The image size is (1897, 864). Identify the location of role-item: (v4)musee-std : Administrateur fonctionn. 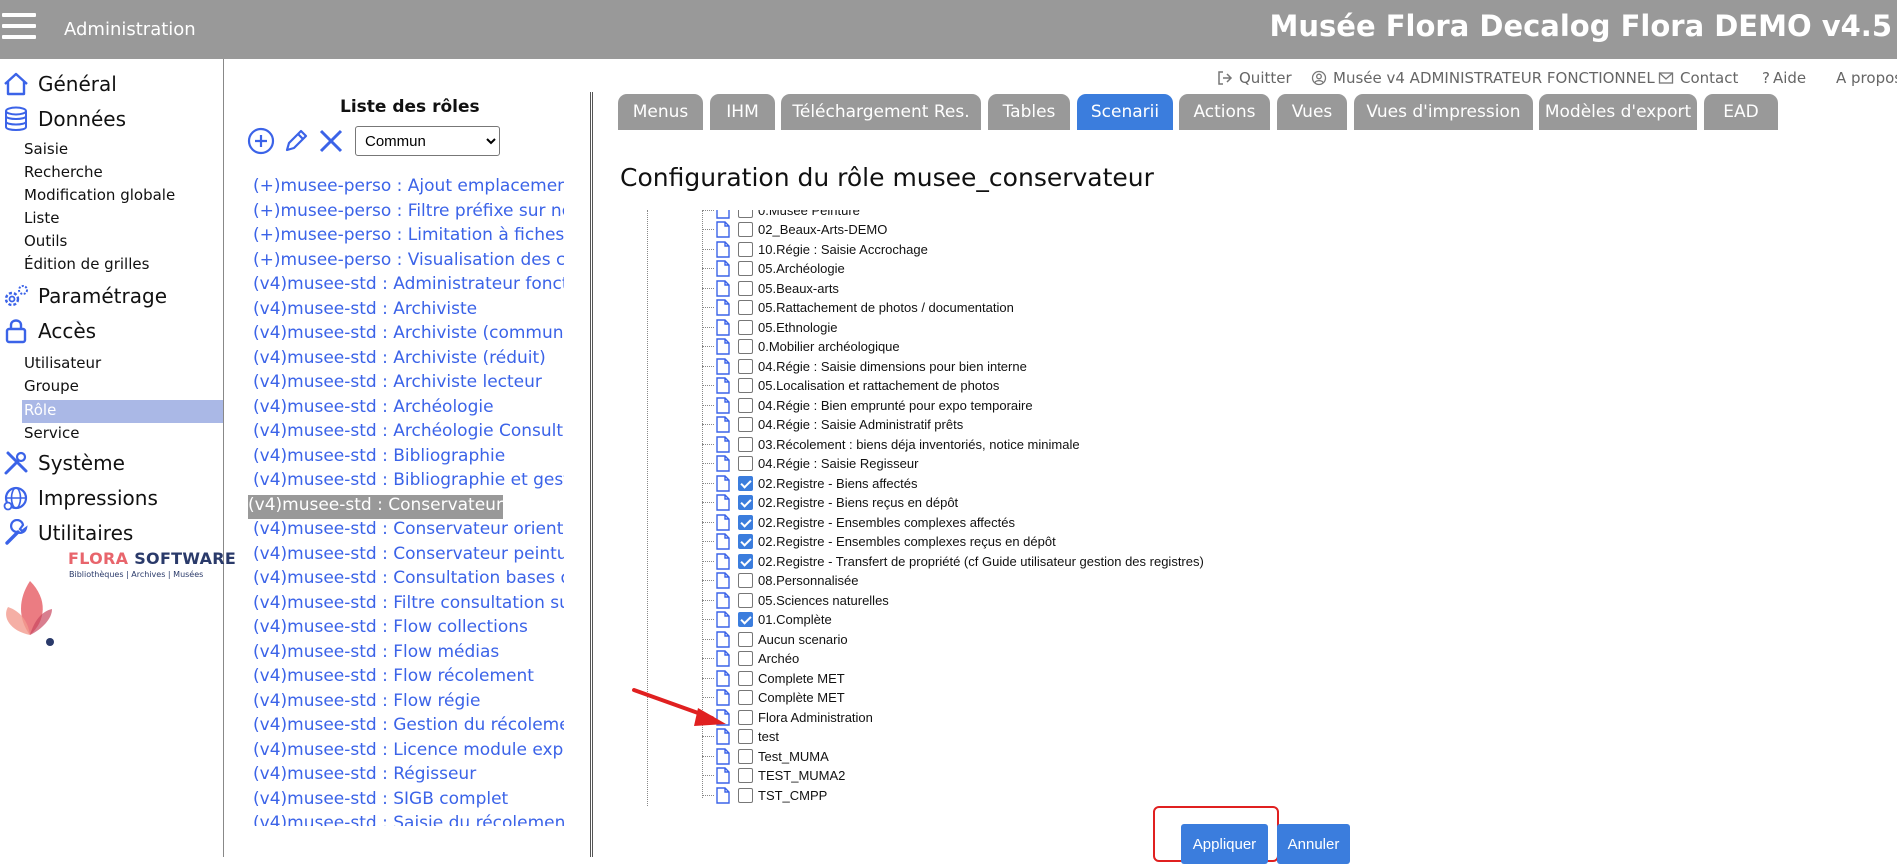
(408, 286).